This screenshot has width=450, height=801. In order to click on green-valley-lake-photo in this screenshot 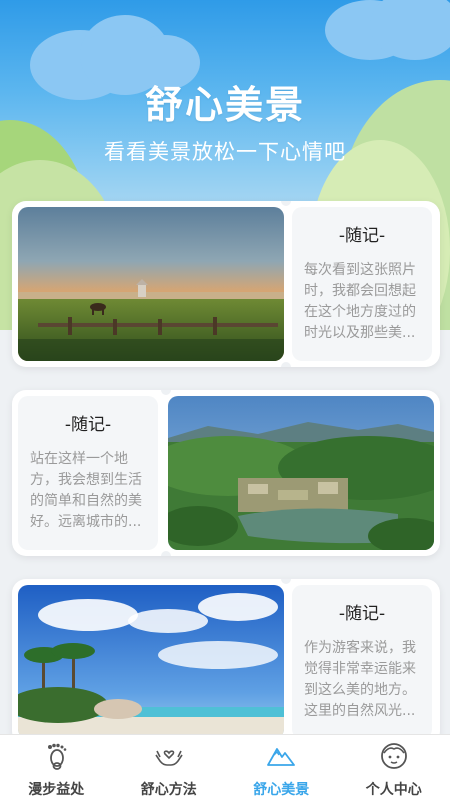, I will do `click(301, 473)`.